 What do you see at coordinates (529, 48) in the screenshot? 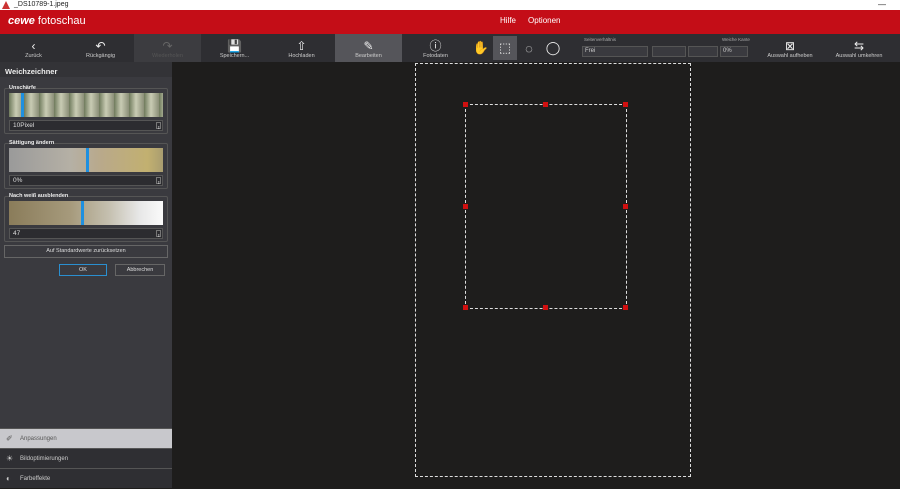
I see `ellipse-select-icon: ◌` at bounding box center [529, 48].